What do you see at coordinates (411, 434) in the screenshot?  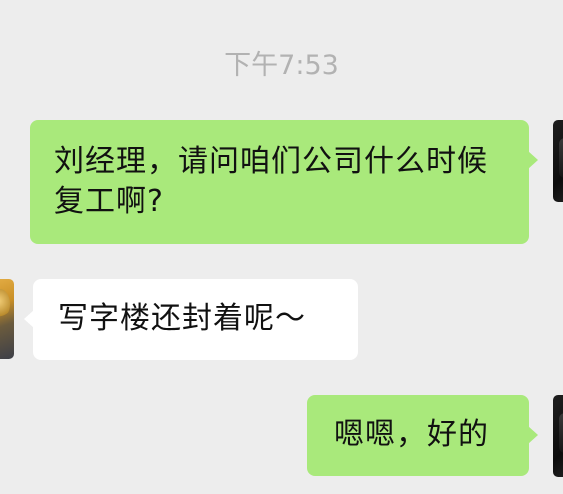 I see `message-text: 嗯嗯，好的` at bounding box center [411, 434].